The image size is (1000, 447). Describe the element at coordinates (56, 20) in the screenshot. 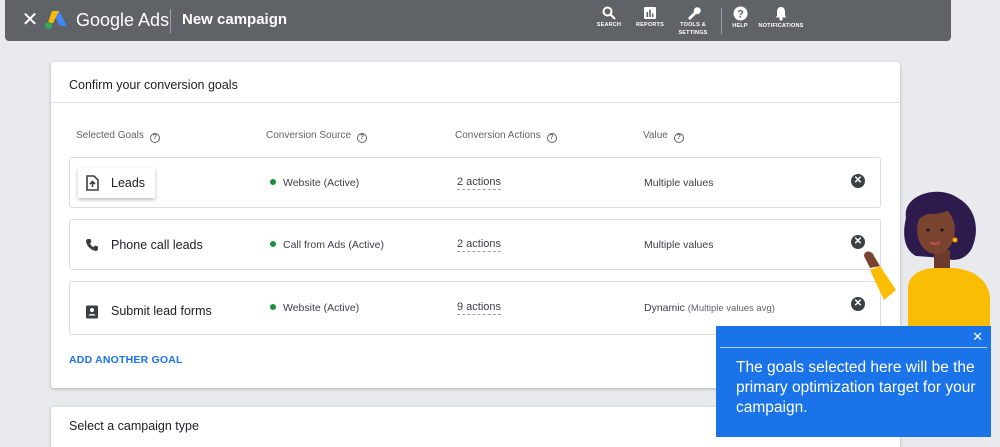

I see `google-ads-logo-icon` at that location.